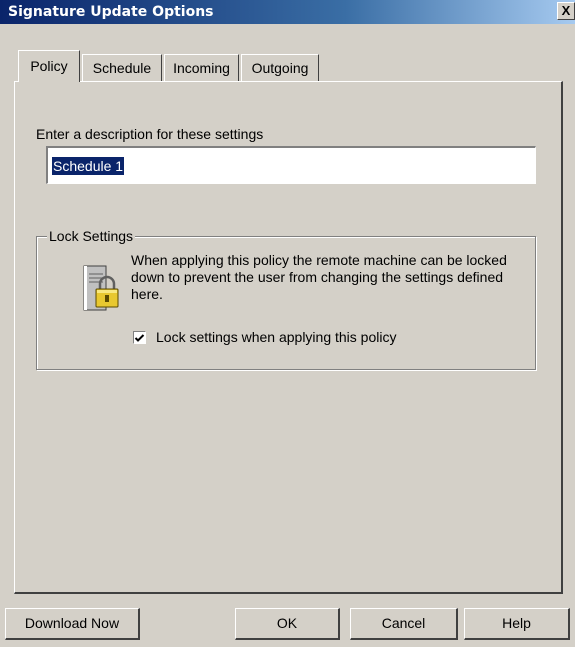 This screenshot has width=575, height=647. Describe the element at coordinates (101, 288) in the screenshot. I see `computer-lock-icon` at that location.